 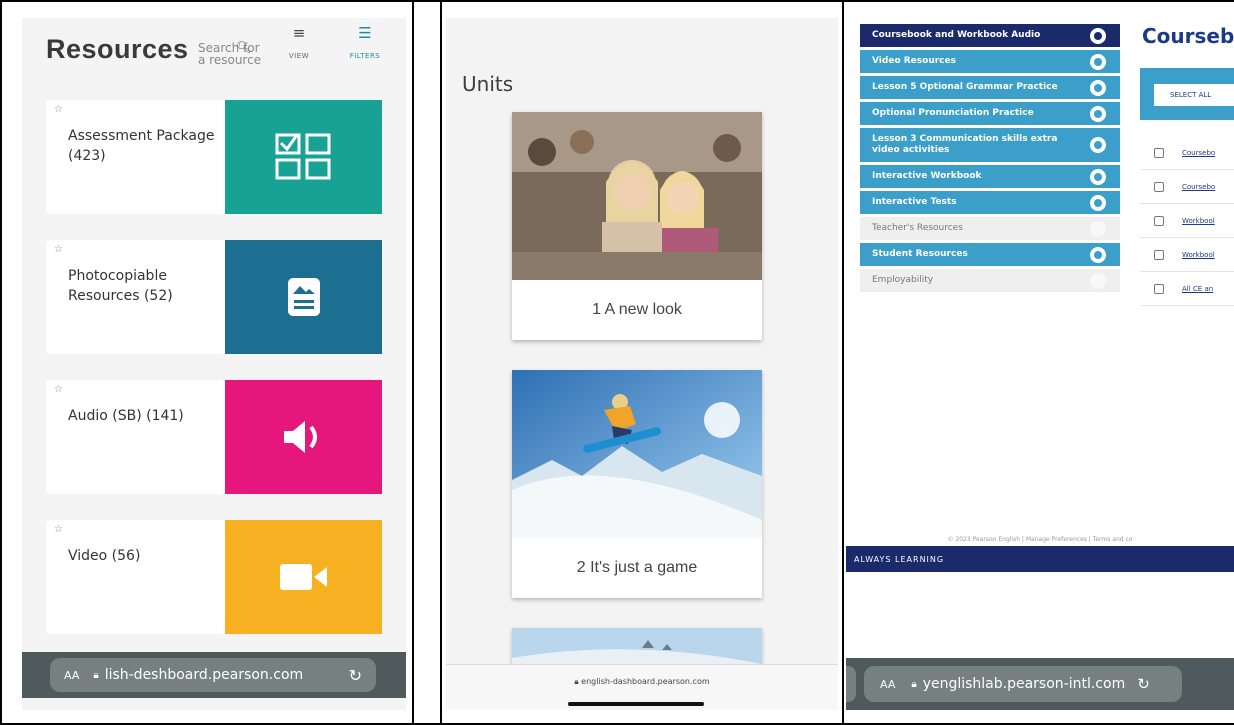 I want to click on filters-icon: ☰, so click(x=365, y=33).